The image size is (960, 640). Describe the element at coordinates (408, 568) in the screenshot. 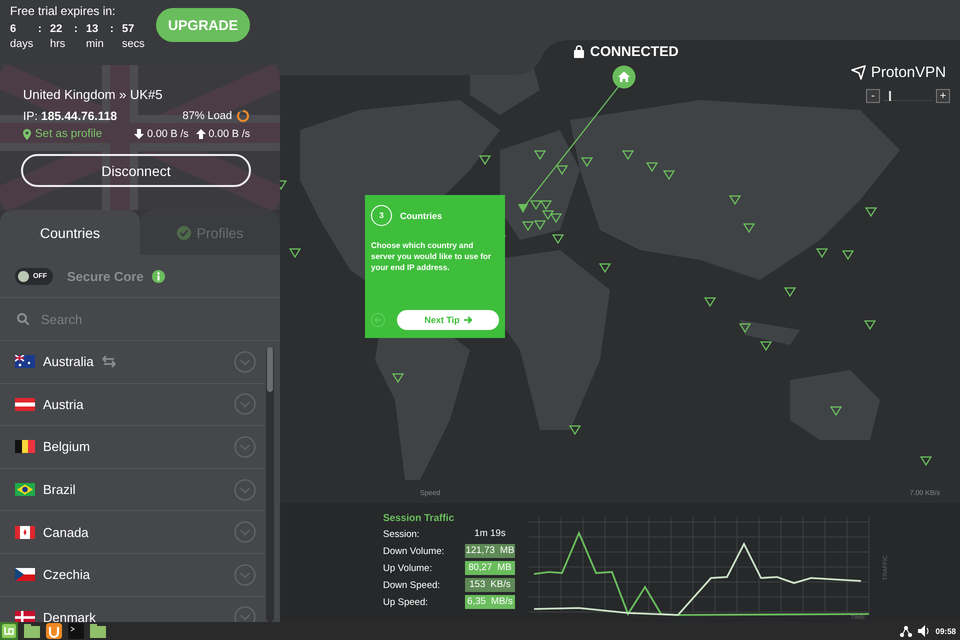

I see `traffic-label: Up Volume:` at that location.